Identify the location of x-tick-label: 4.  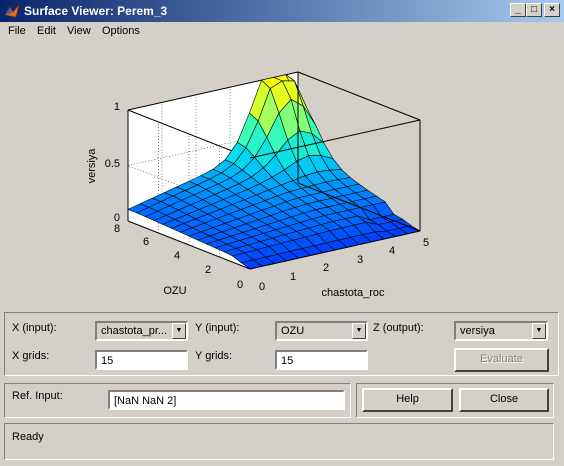
(392, 251).